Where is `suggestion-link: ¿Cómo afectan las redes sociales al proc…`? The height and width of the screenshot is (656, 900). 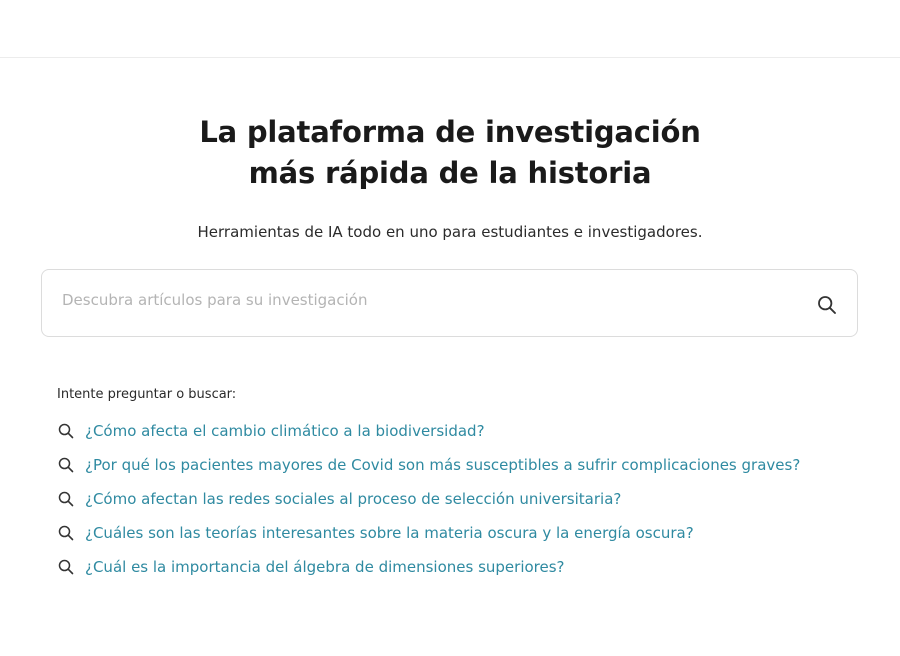
suggestion-link: ¿Cómo afectan las redes sociales al proc… is located at coordinates (353, 499).